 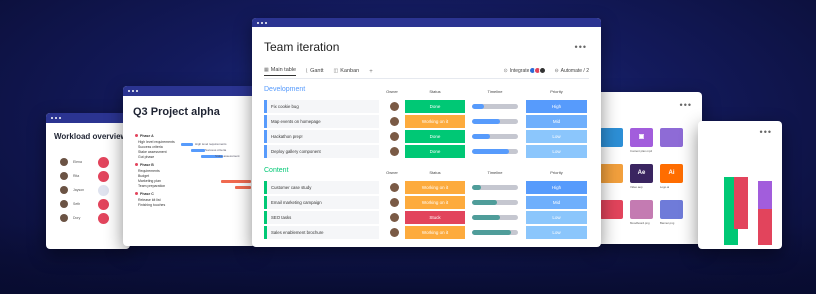 I want to click on file-tile-after-effects-icon: Ae, so click(x=641, y=173).